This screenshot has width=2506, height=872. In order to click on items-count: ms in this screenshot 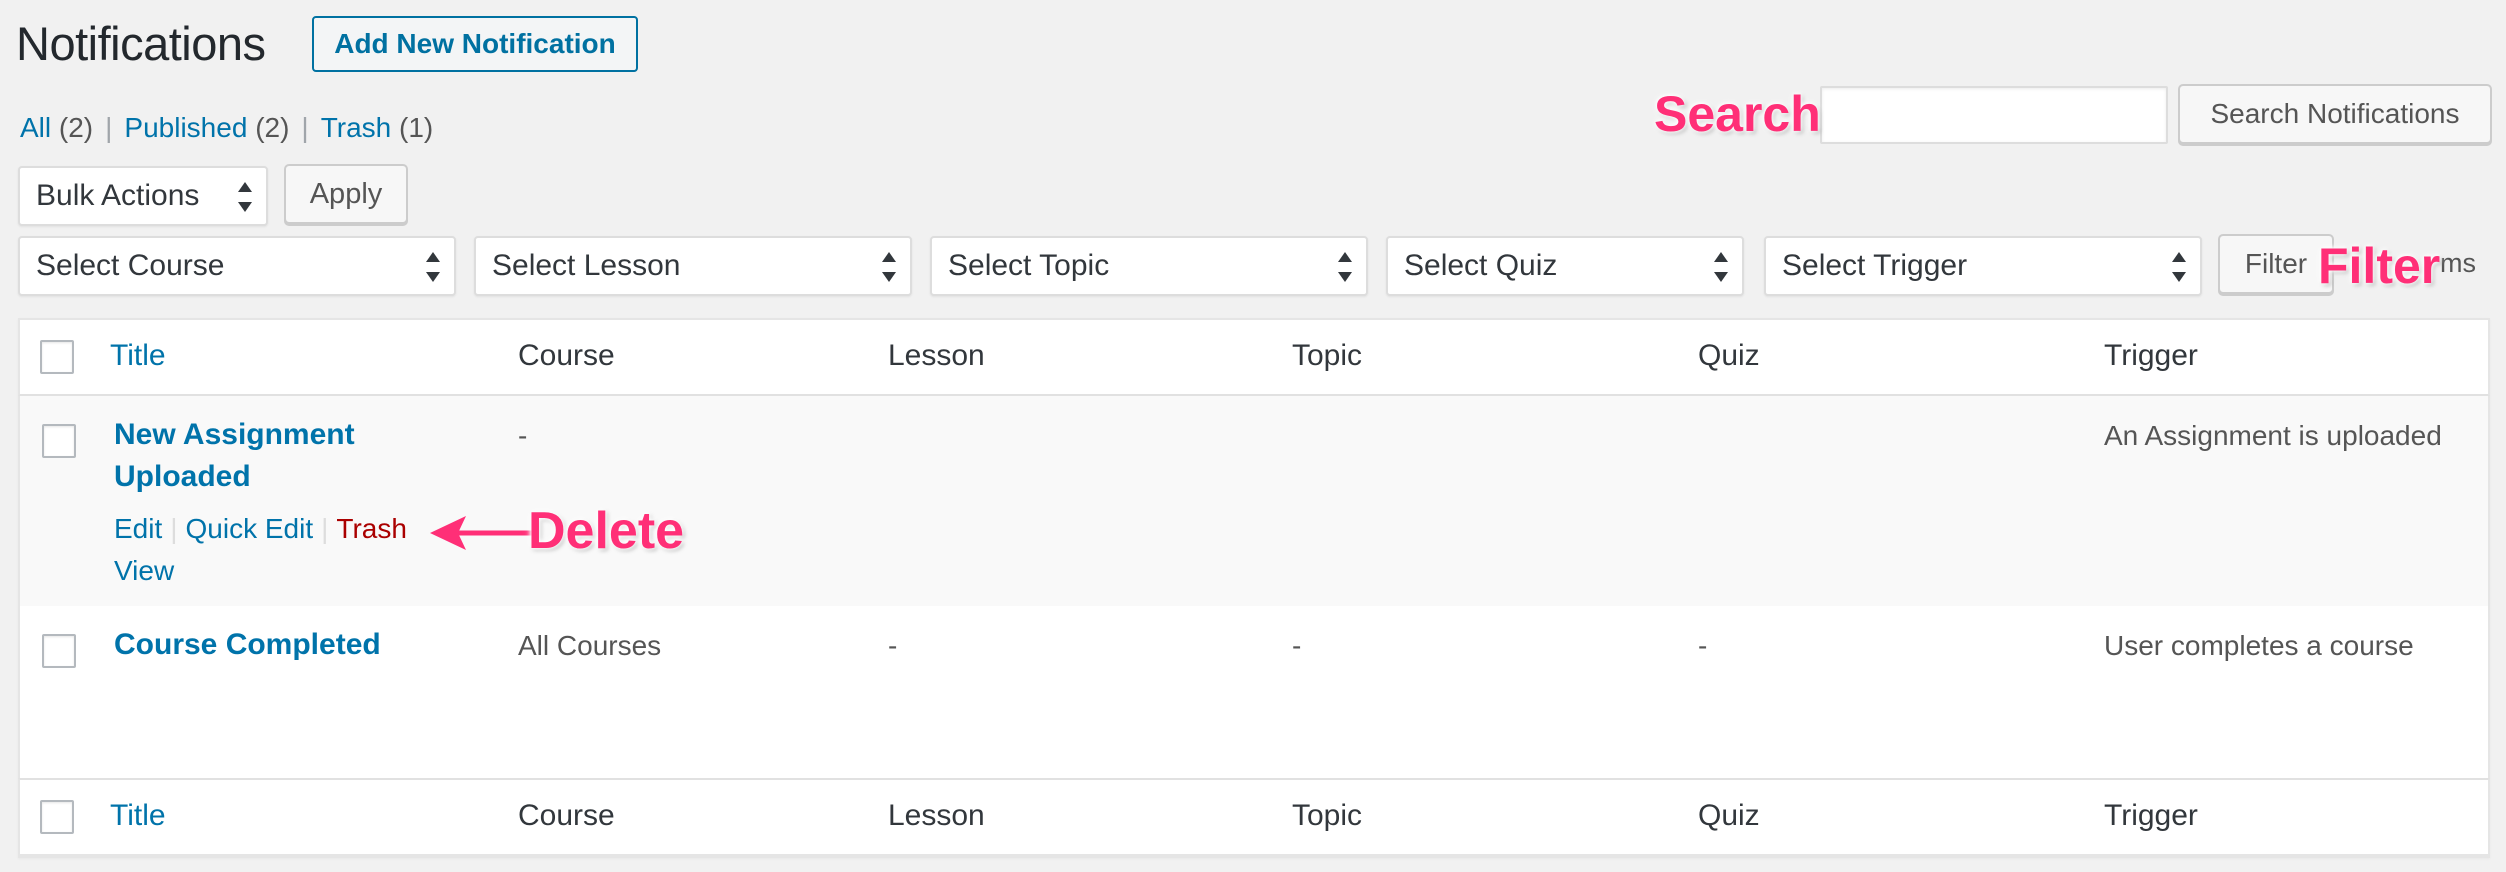, I will do `click(2458, 263)`.